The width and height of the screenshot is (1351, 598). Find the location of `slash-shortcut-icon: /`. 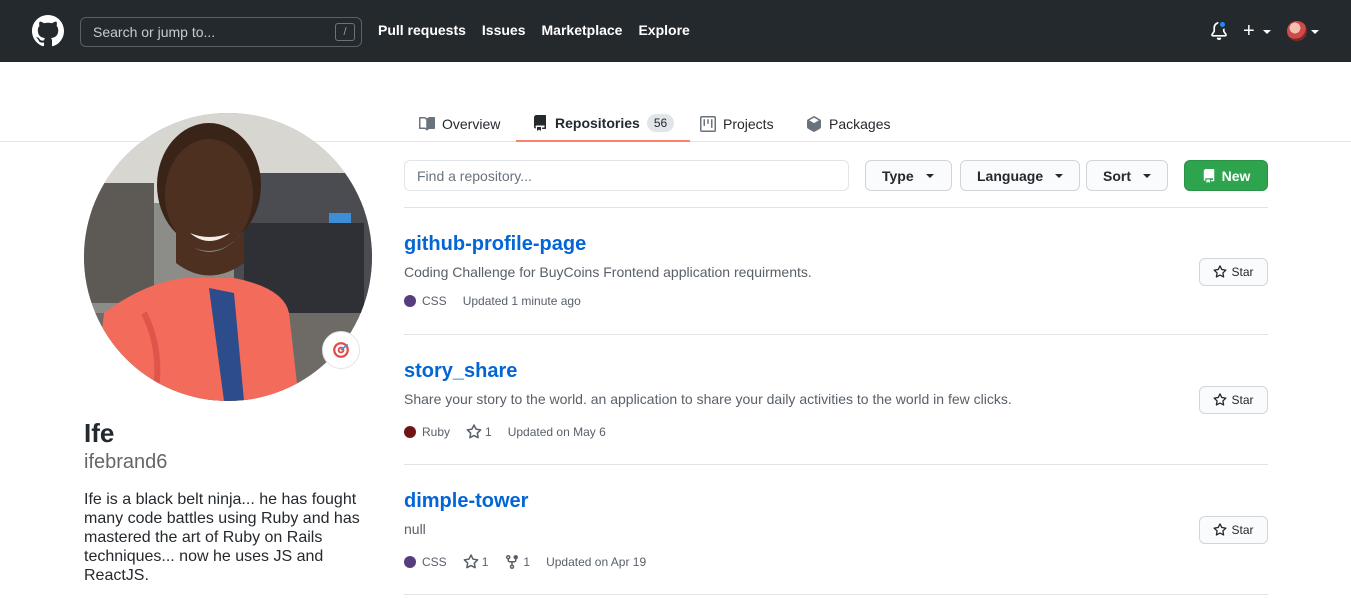

slash-shortcut-icon: / is located at coordinates (345, 32).